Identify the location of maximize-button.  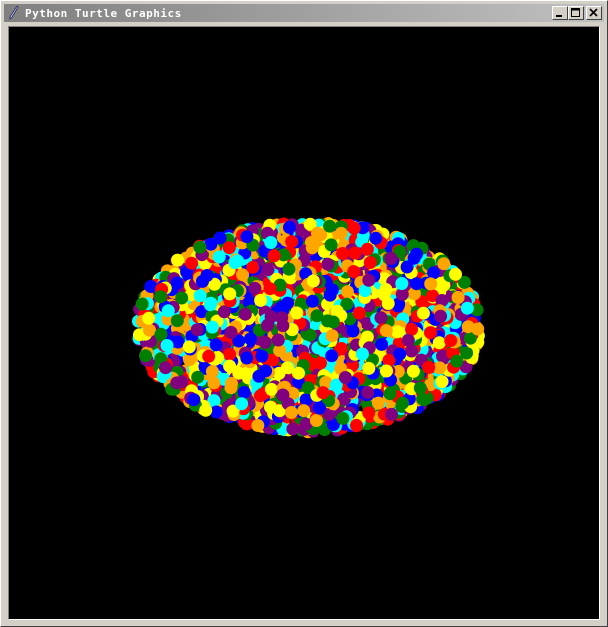
(576, 13).